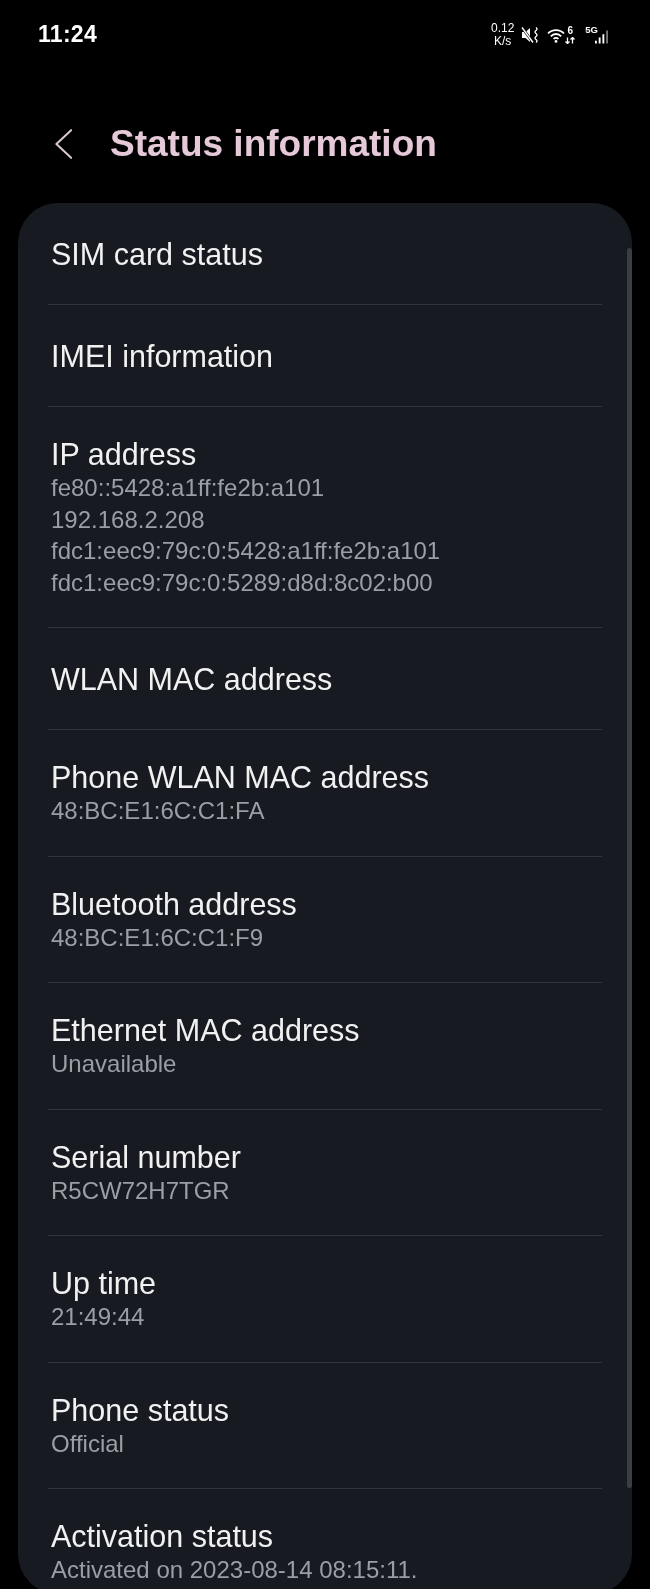 The width and height of the screenshot is (650, 1589). What do you see at coordinates (531, 34) in the screenshot?
I see `mute-vibrate-icon` at bounding box center [531, 34].